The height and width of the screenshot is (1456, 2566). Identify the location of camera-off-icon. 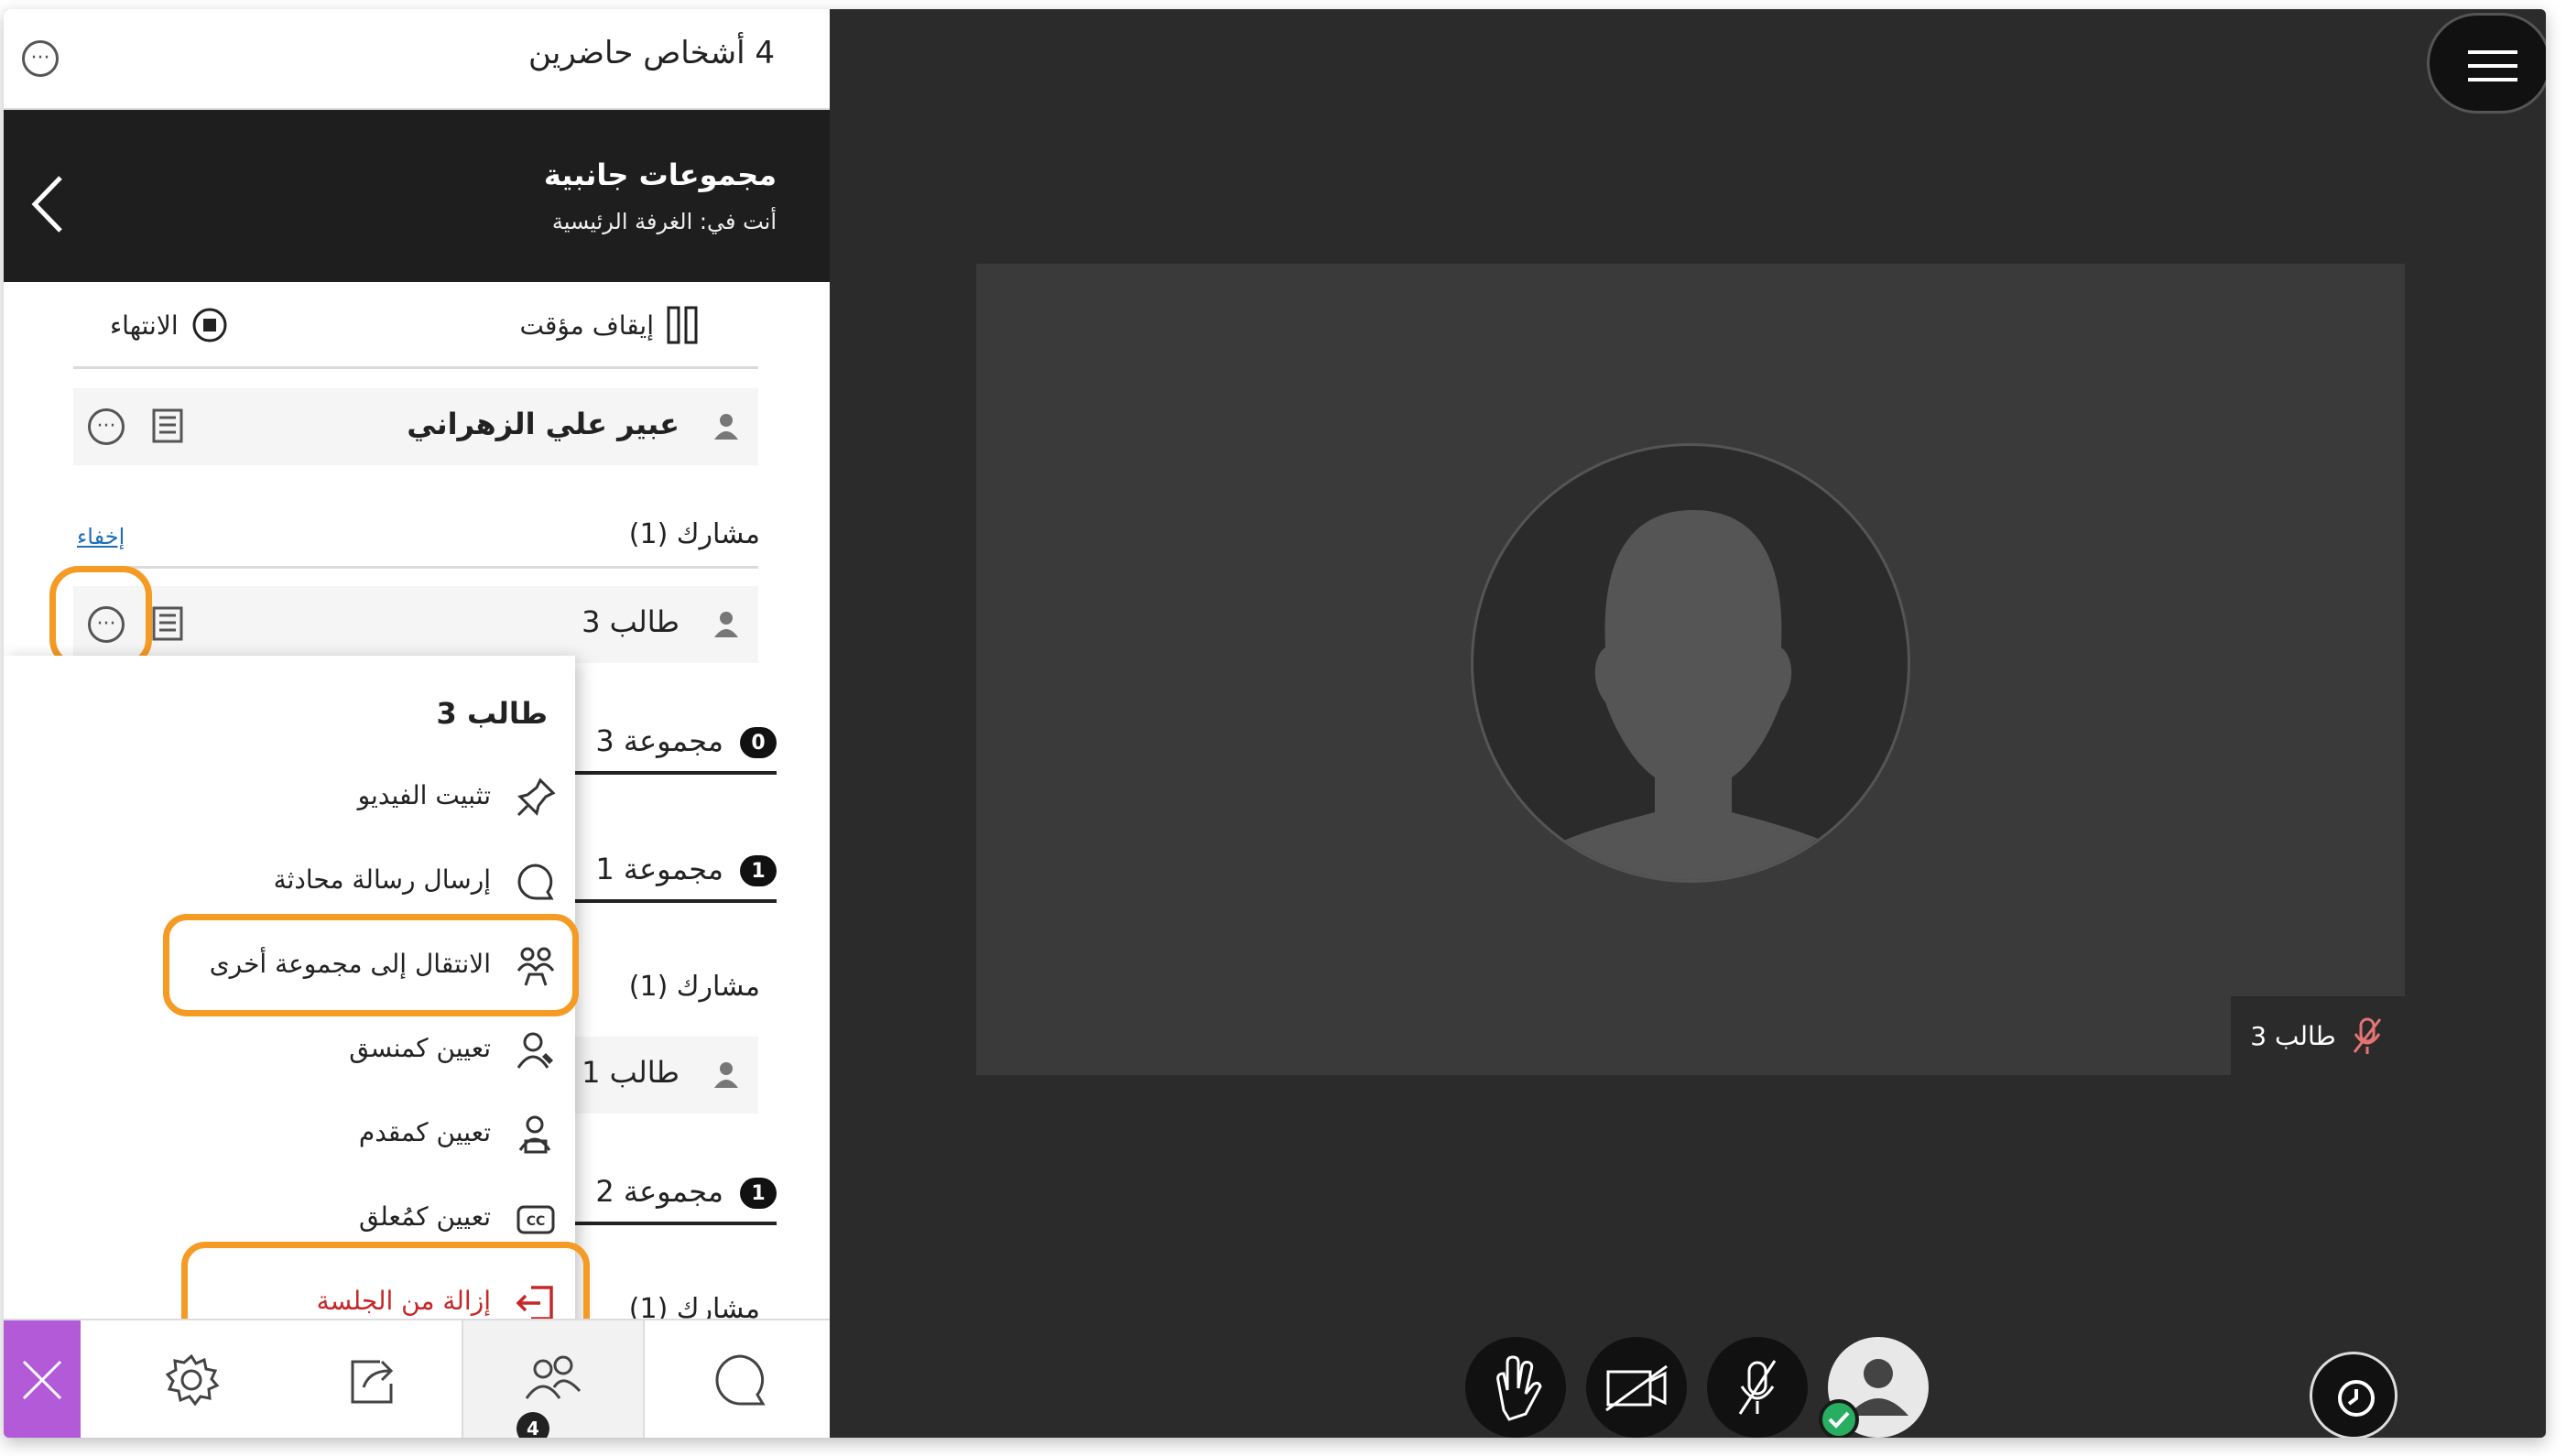
(1637, 1388).